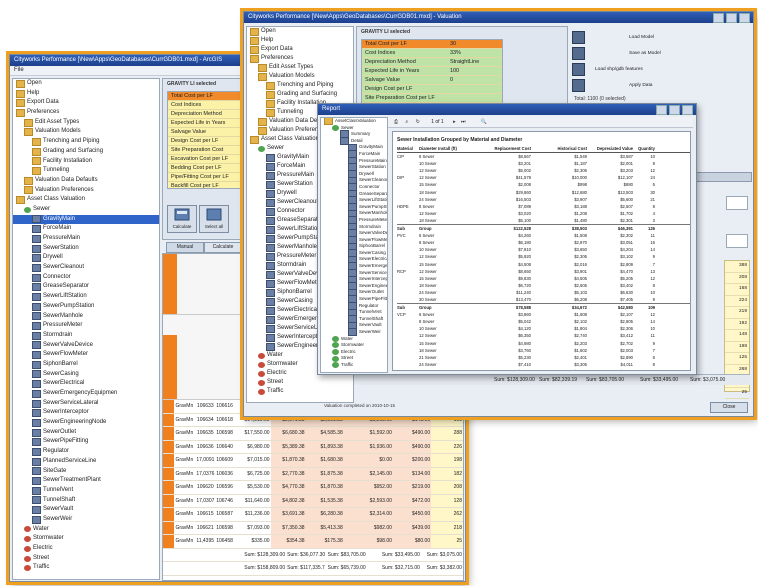  I want to click on report-last-page-icon: ⏭, so click(463, 122).